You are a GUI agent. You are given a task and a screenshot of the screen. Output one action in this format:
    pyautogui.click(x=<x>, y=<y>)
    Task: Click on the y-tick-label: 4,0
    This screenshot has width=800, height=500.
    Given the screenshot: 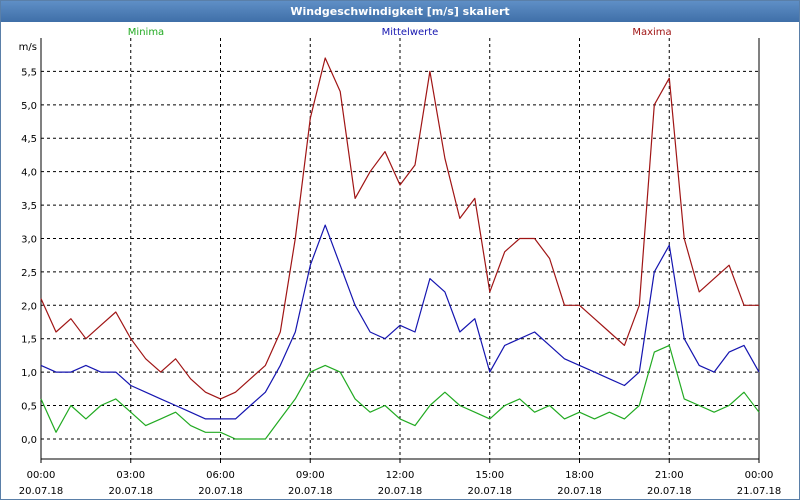 What is the action you would take?
    pyautogui.click(x=29, y=173)
    